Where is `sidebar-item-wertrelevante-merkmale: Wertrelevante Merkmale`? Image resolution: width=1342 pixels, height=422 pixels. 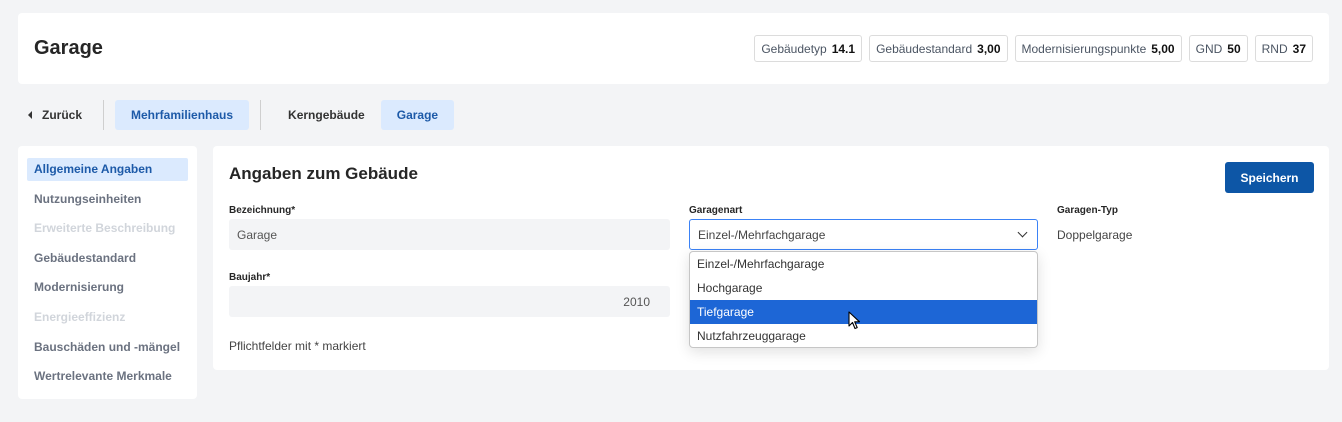
sidebar-item-wertrelevante-merkmale: Wertrelevante Merkmale is located at coordinates (107, 376).